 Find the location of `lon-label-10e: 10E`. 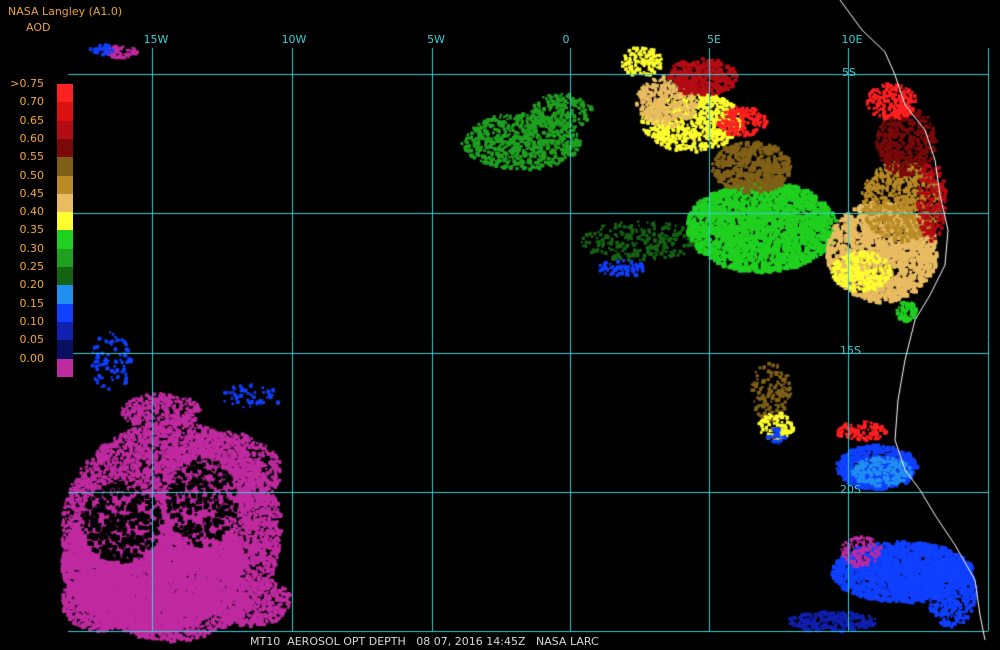

lon-label-10e: 10E is located at coordinates (852, 39).